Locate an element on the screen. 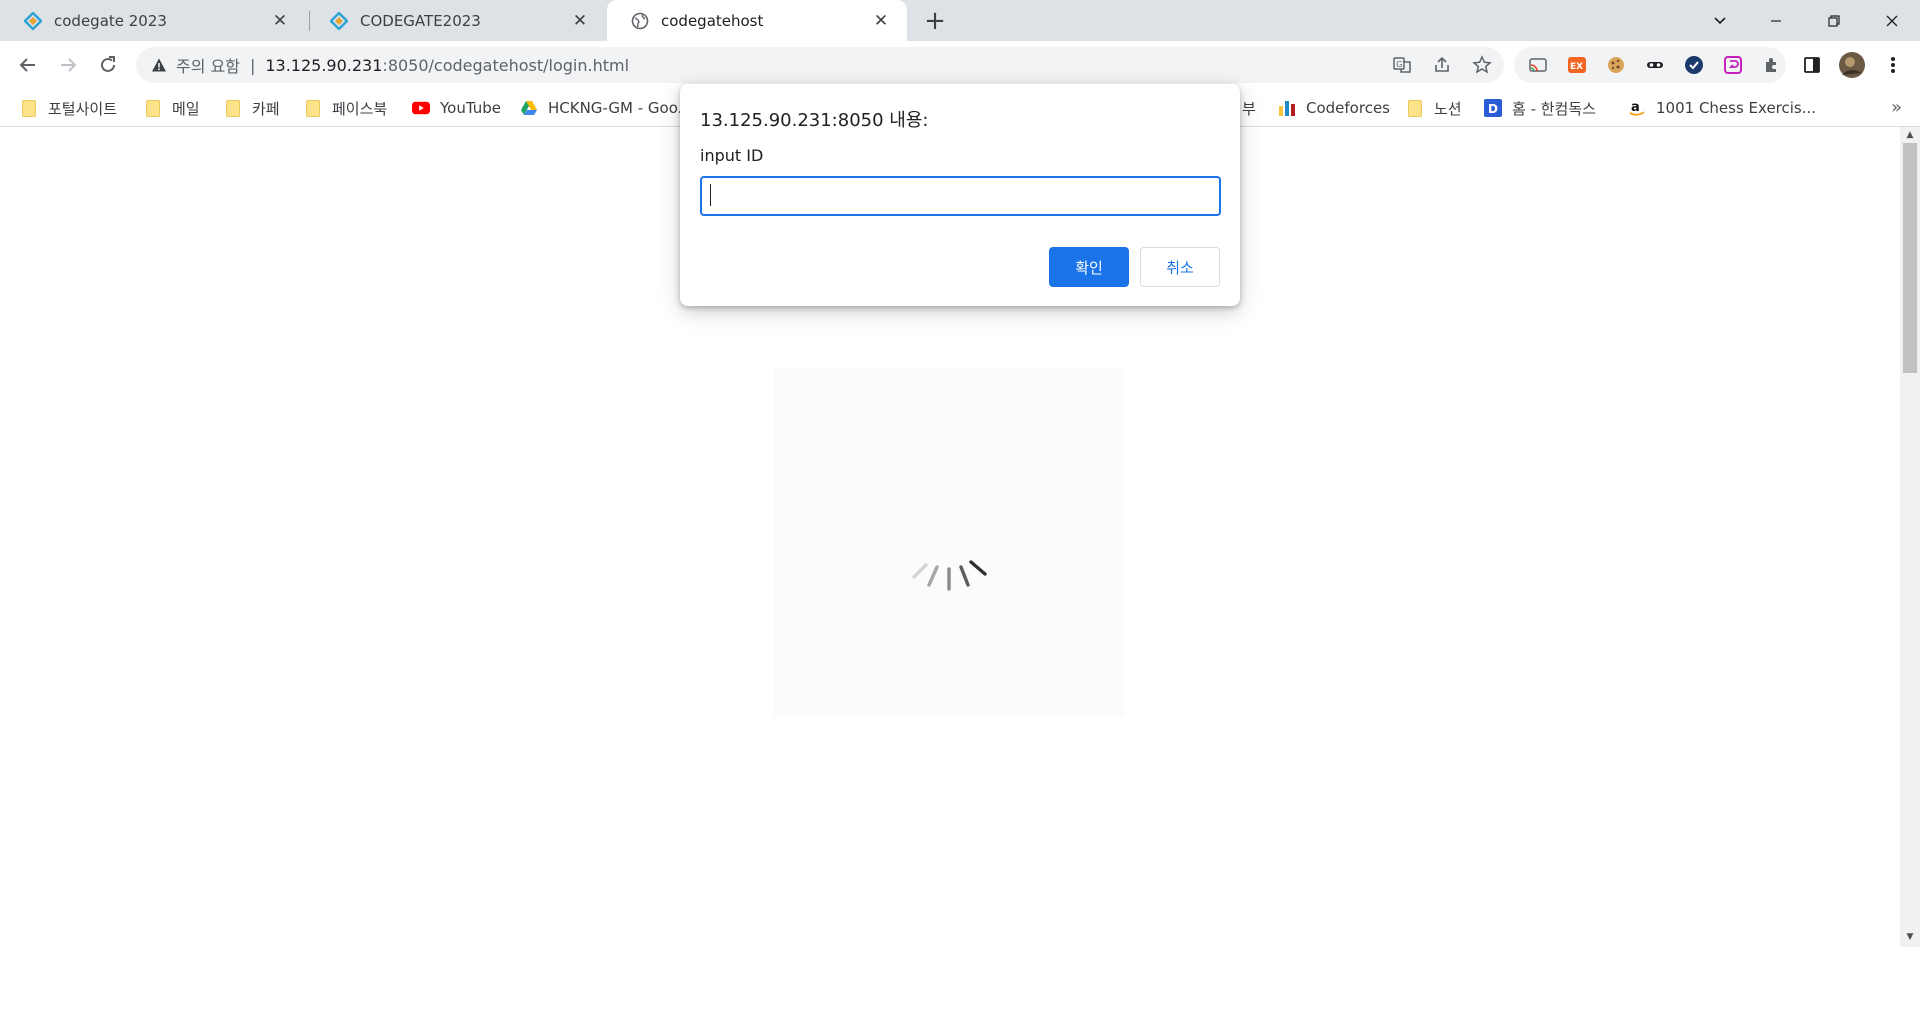 The width and height of the screenshot is (1920, 1020). tab-title: codegatehost is located at coordinates (712, 20).